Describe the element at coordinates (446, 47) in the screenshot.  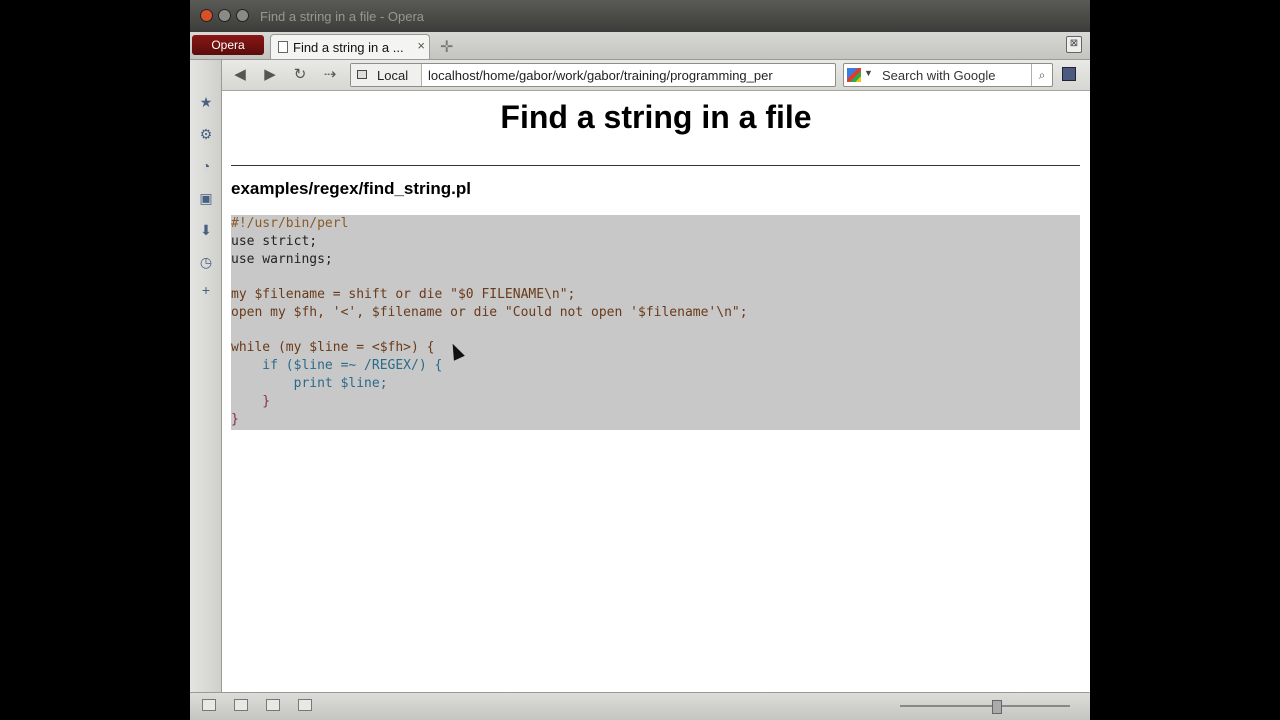
I see `new-tab-icon: ✛` at that location.